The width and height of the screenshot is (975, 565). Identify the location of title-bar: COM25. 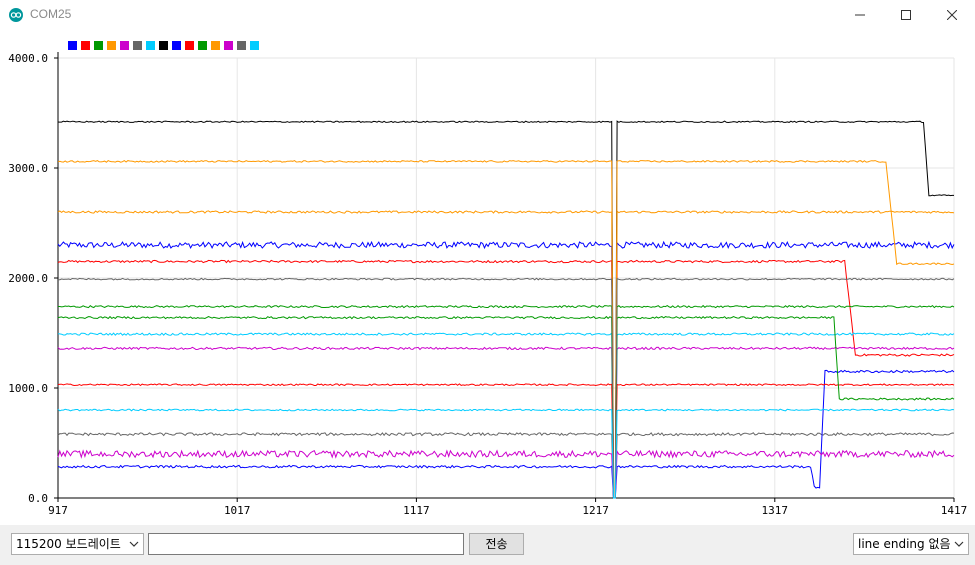
(487, 15).